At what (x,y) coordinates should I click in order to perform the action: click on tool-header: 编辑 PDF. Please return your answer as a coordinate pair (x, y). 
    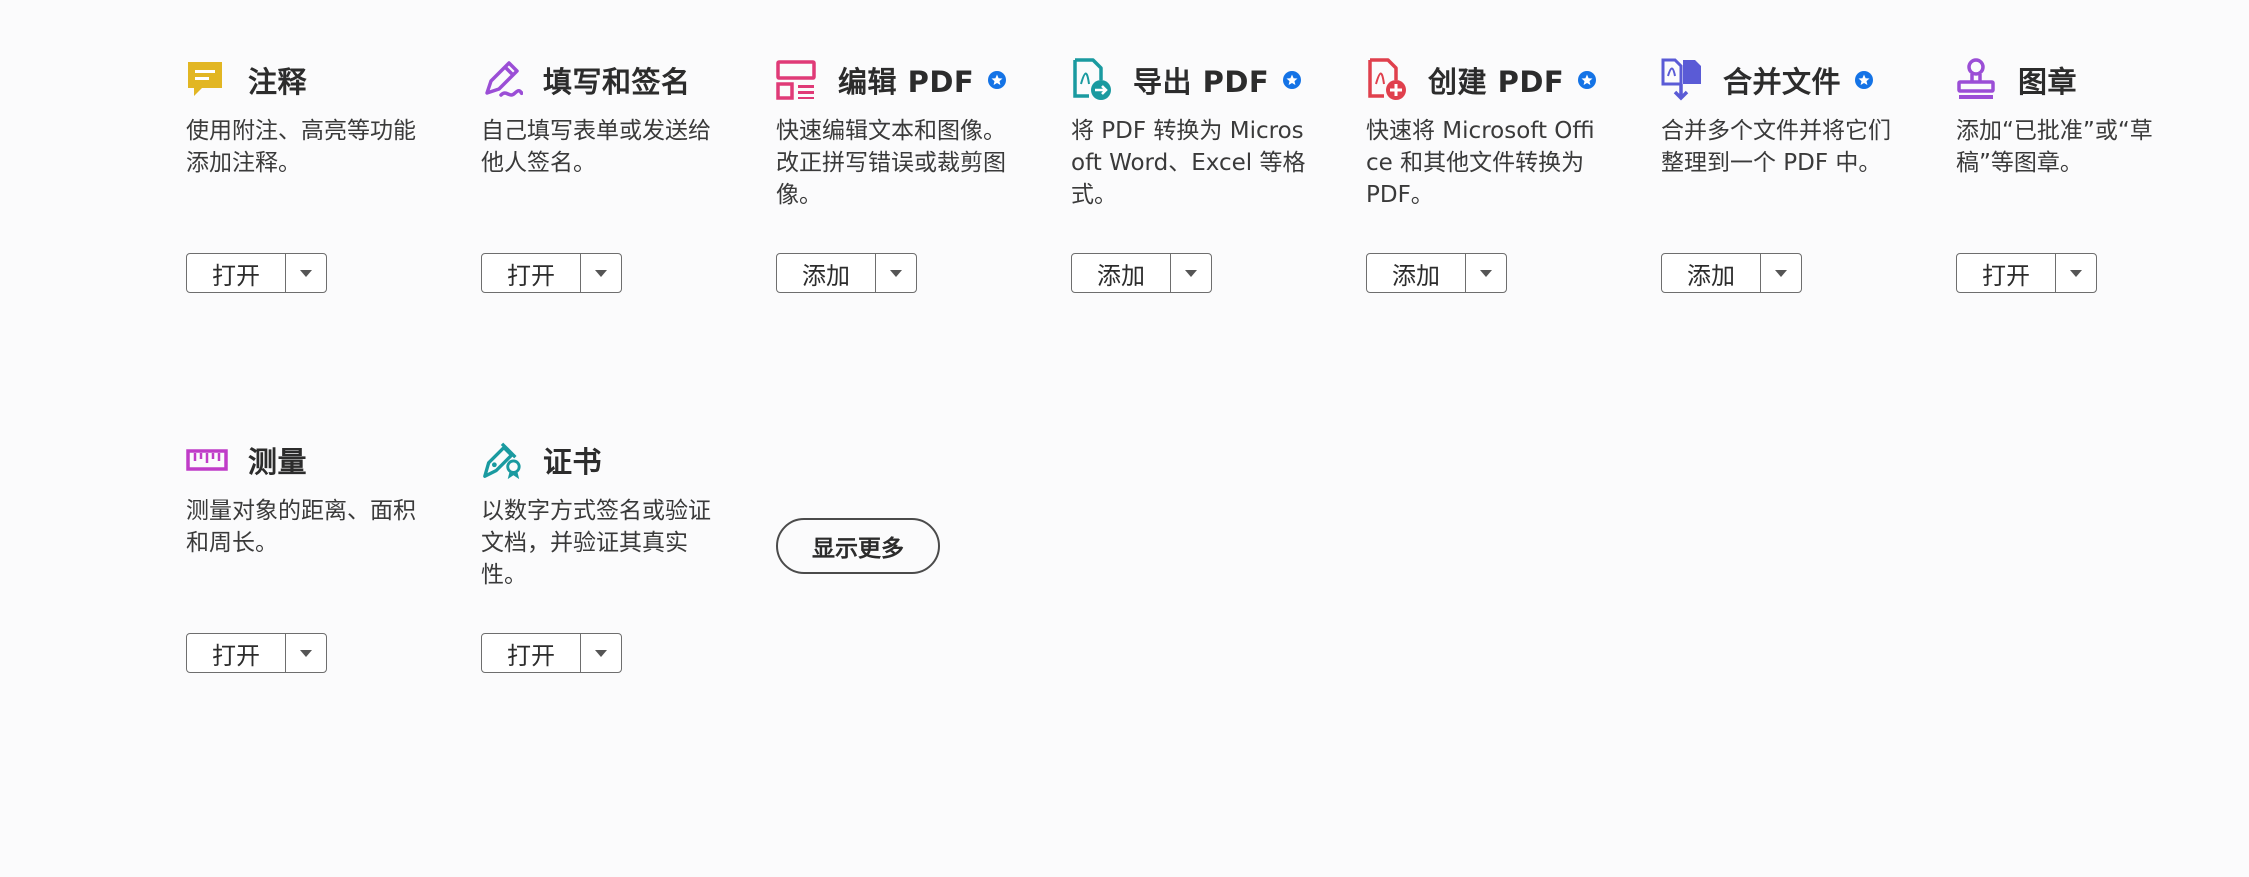
    Looking at the image, I should click on (901, 80).